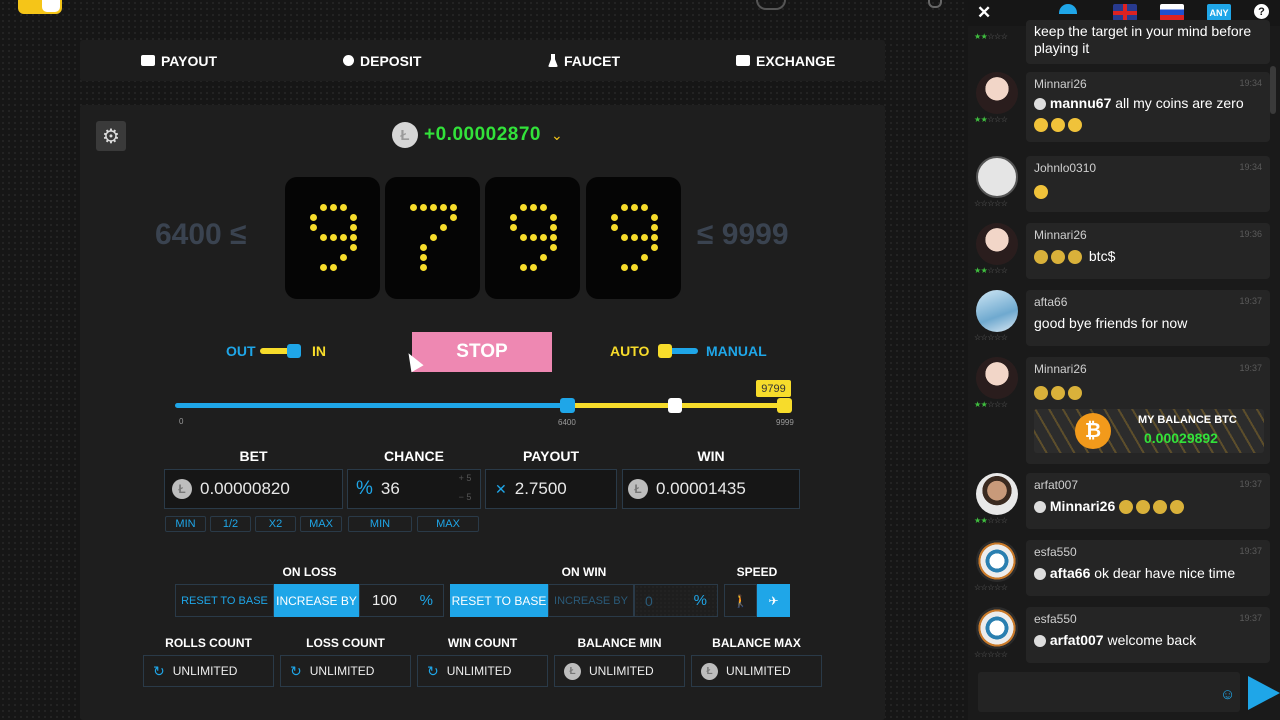 This screenshot has height=720, width=1280. Describe the element at coordinates (567, 405) in the screenshot. I see `slider-handle` at that location.